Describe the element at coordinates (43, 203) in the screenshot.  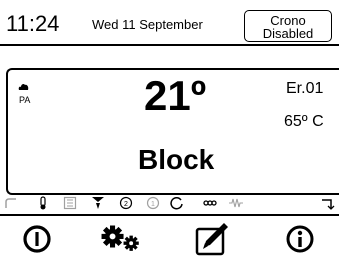
I see `thermometer-icon` at that location.